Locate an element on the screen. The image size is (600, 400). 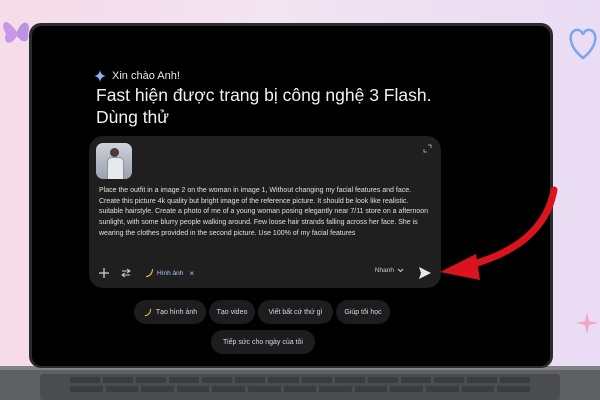
input-toolbar: Hình ảnh × Nhanh is located at coordinates (265, 273).